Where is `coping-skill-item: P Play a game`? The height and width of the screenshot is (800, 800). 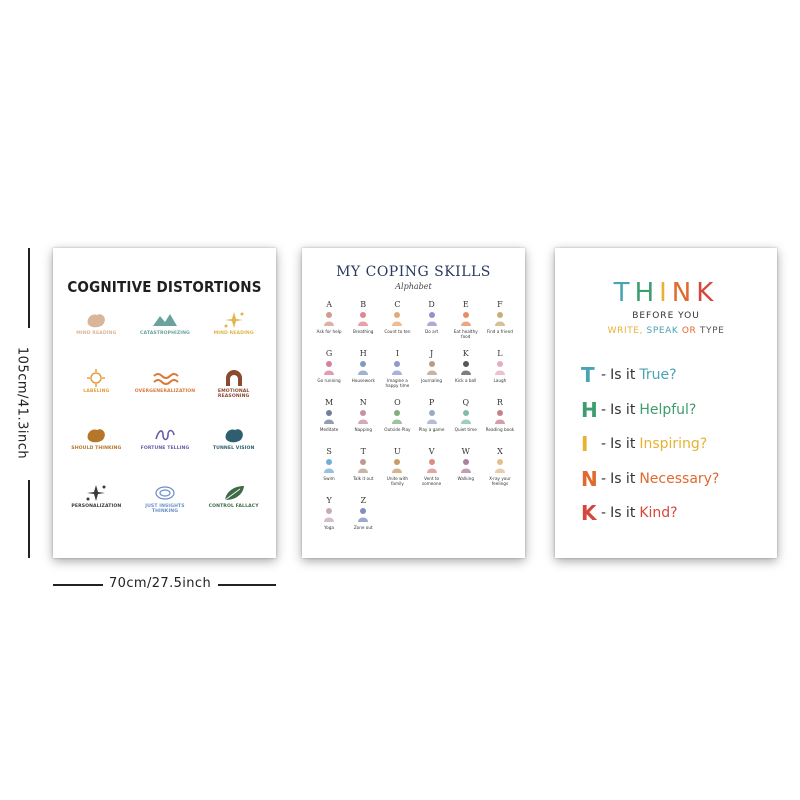 coping-skill-item: P Play a game is located at coordinates (432, 419).